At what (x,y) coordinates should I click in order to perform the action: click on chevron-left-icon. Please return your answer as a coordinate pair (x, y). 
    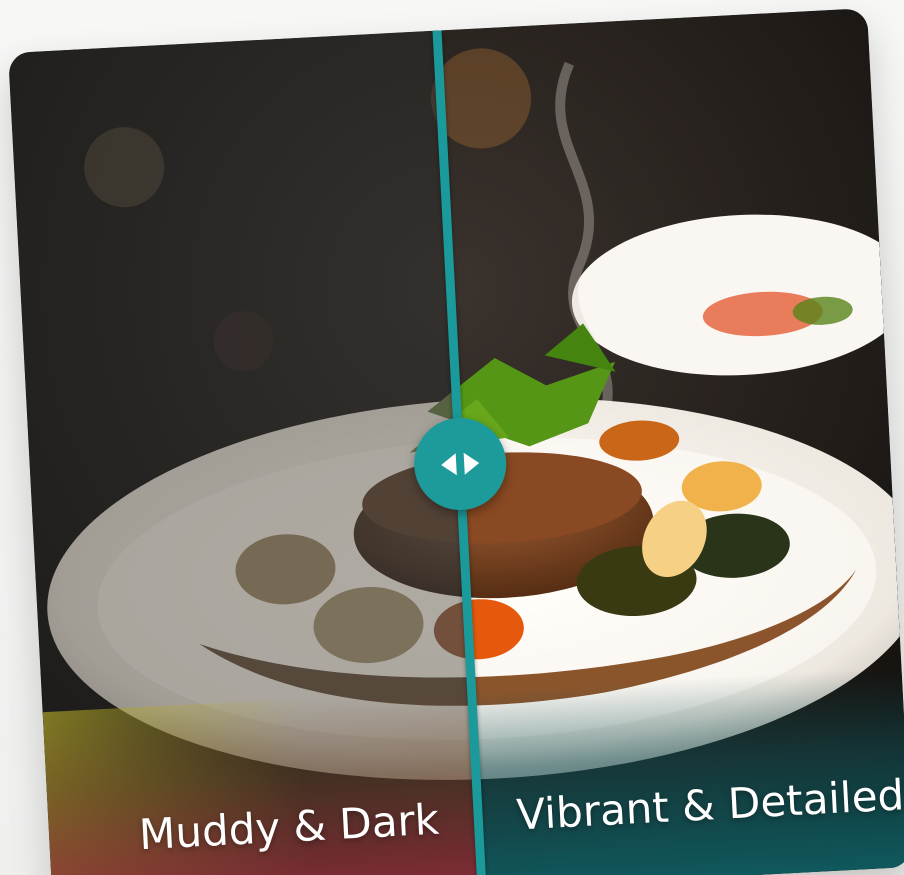
    Looking at the image, I should click on (448, 464).